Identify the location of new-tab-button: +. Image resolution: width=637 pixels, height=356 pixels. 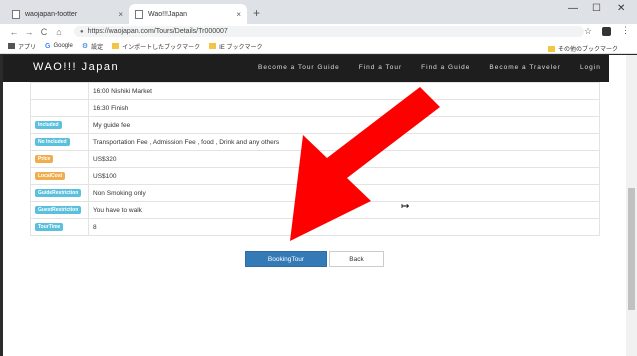
(256, 13).